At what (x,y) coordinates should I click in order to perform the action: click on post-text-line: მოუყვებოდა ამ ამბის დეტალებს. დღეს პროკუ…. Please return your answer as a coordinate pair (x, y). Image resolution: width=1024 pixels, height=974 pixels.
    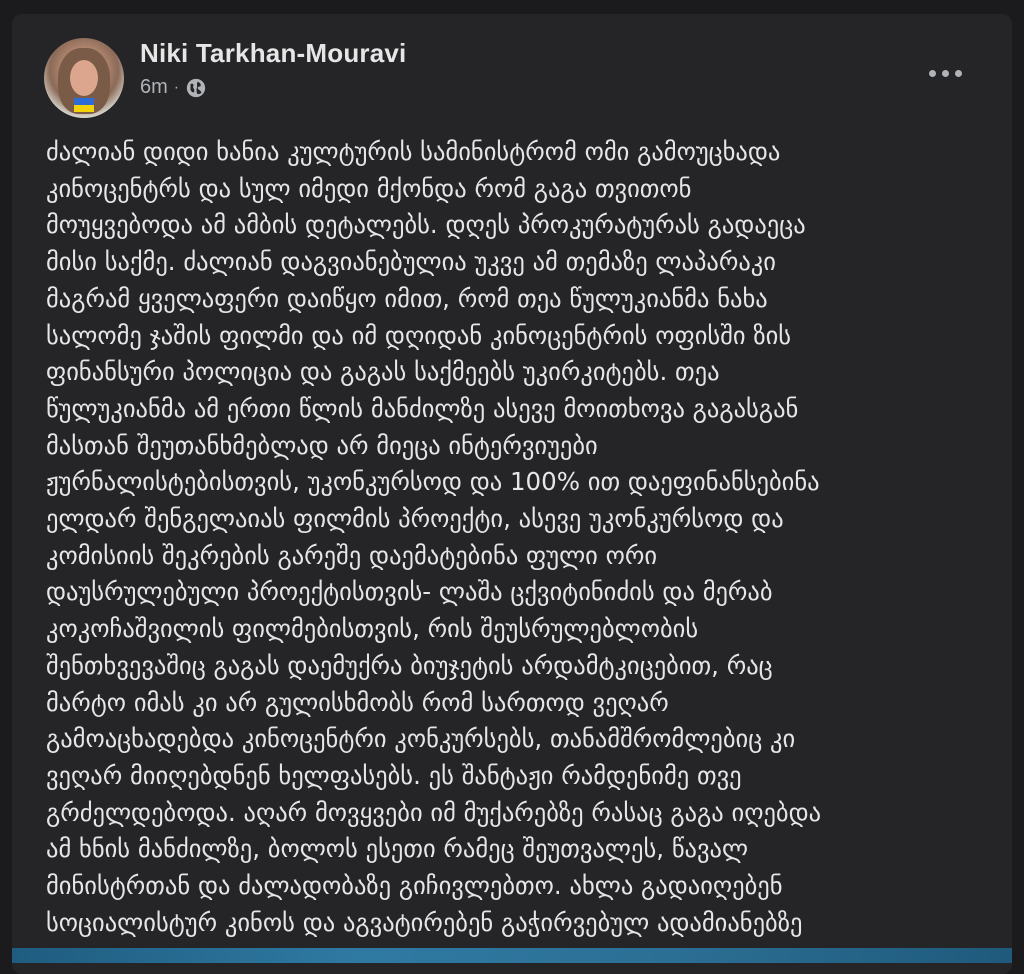
    Looking at the image, I should click on (426, 225).